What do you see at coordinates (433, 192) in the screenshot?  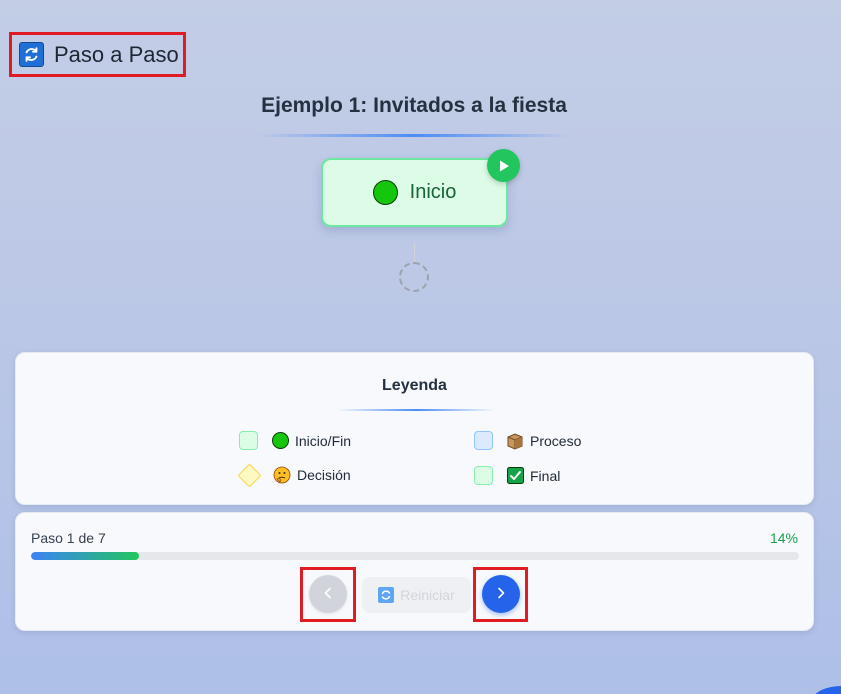 I see `flow-node-label: Inicio` at bounding box center [433, 192].